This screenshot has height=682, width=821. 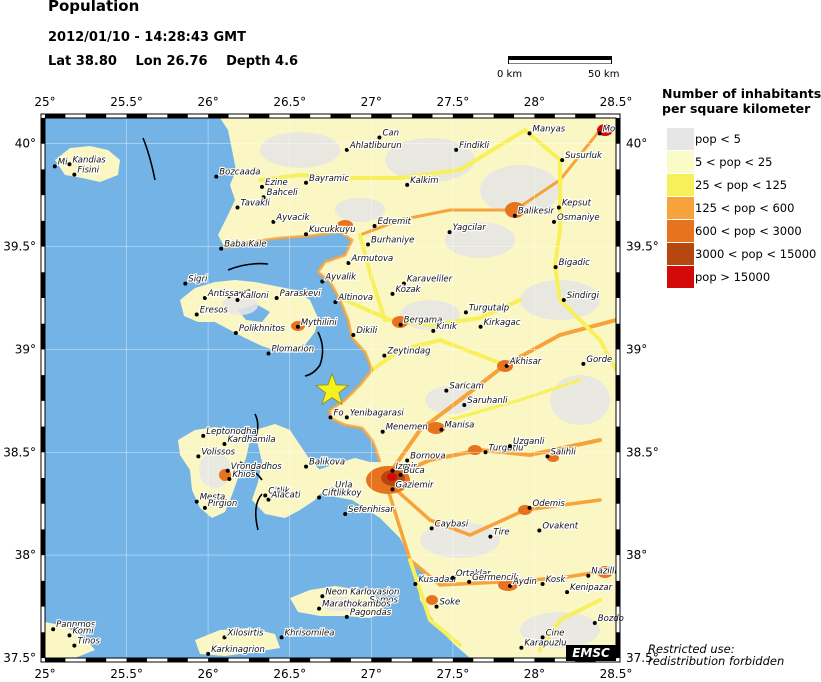 I want to click on place-label: Alacati, so click(x=286, y=496).